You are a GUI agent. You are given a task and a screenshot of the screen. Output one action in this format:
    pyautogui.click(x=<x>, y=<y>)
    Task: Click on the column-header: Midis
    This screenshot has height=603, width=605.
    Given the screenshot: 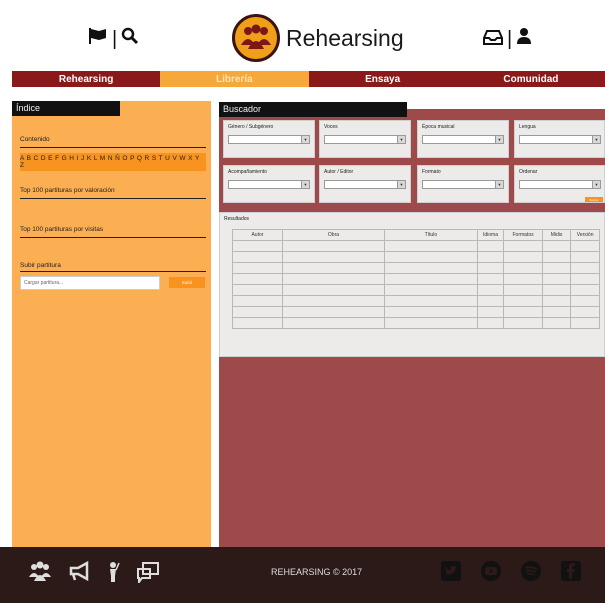 What is the action you would take?
    pyautogui.click(x=556, y=235)
    